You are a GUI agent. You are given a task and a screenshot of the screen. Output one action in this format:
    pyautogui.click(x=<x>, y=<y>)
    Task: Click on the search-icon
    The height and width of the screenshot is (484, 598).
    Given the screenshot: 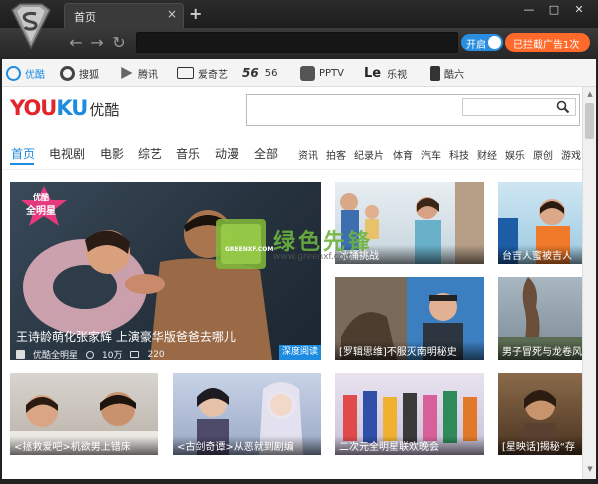 What is the action you would take?
    pyautogui.click(x=563, y=107)
    